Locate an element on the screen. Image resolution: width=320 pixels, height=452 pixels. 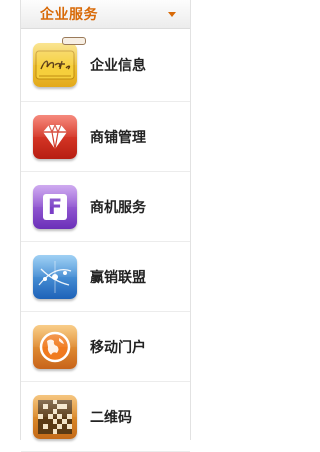
menu-item-mobile-portal: 移动门户 is located at coordinates (105, 347).